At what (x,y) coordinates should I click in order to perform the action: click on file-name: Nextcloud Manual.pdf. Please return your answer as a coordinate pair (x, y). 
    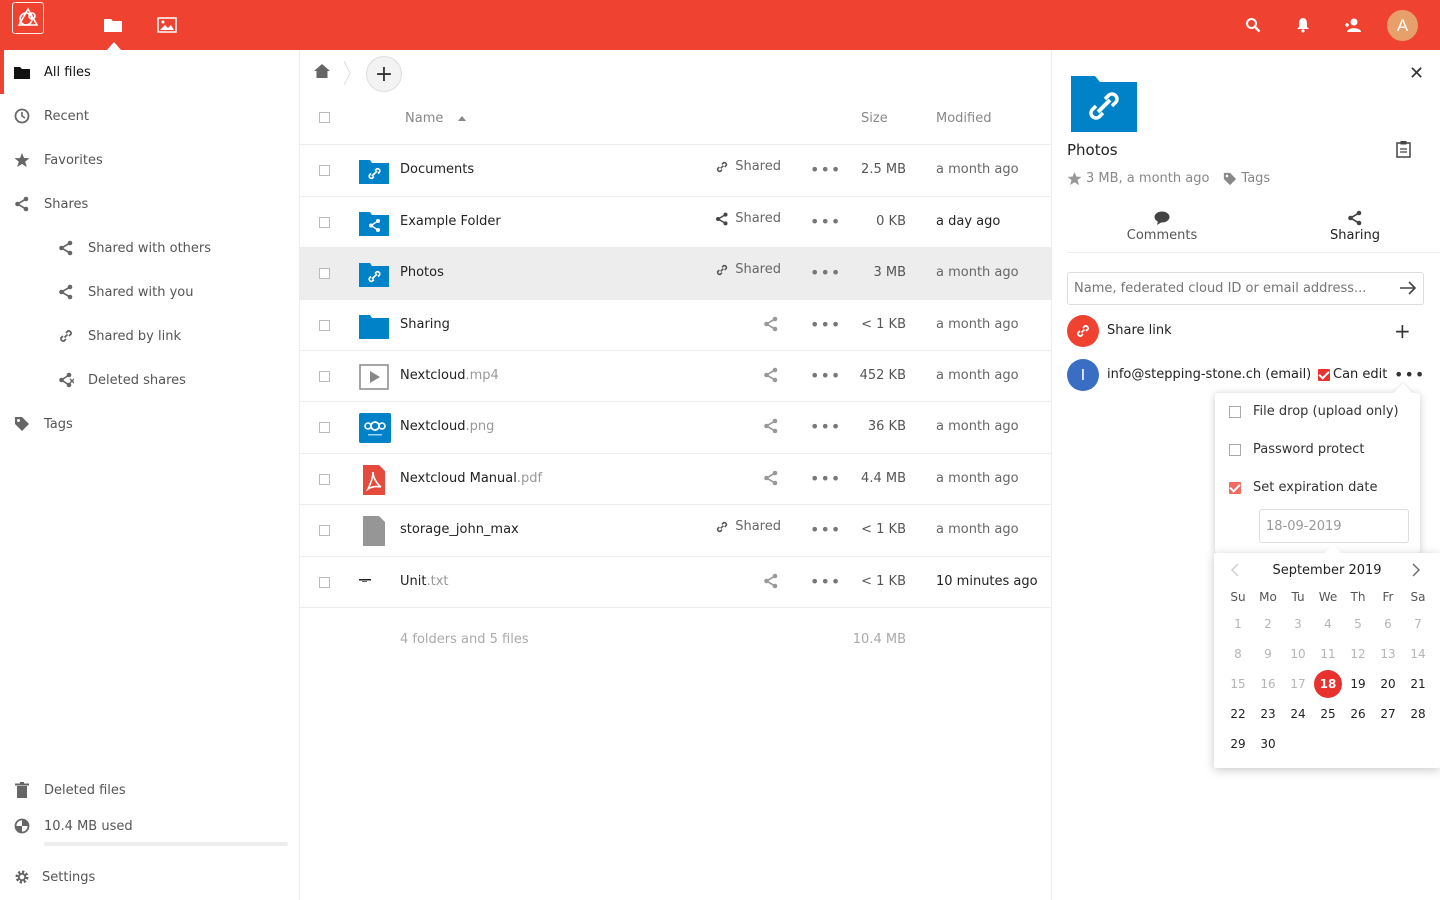
    Looking at the image, I should click on (471, 478).